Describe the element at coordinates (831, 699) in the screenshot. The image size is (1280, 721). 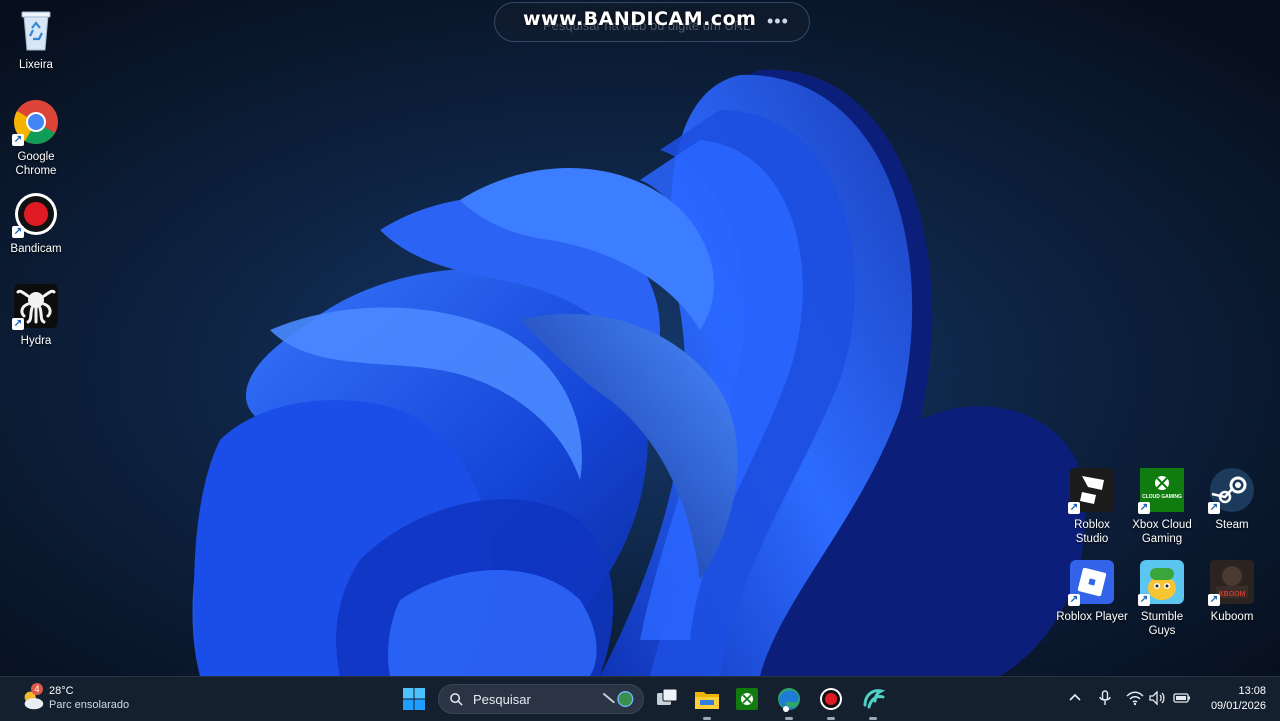
I see `bandicam-icon` at that location.